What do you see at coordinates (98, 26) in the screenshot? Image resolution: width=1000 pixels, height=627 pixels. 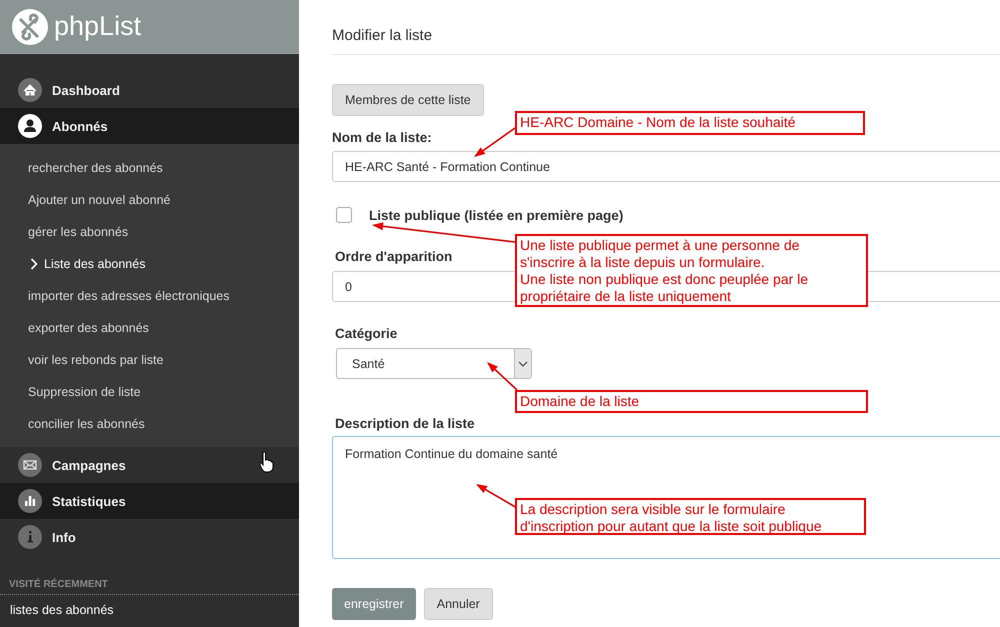 I see `logo-text: phpList` at bounding box center [98, 26].